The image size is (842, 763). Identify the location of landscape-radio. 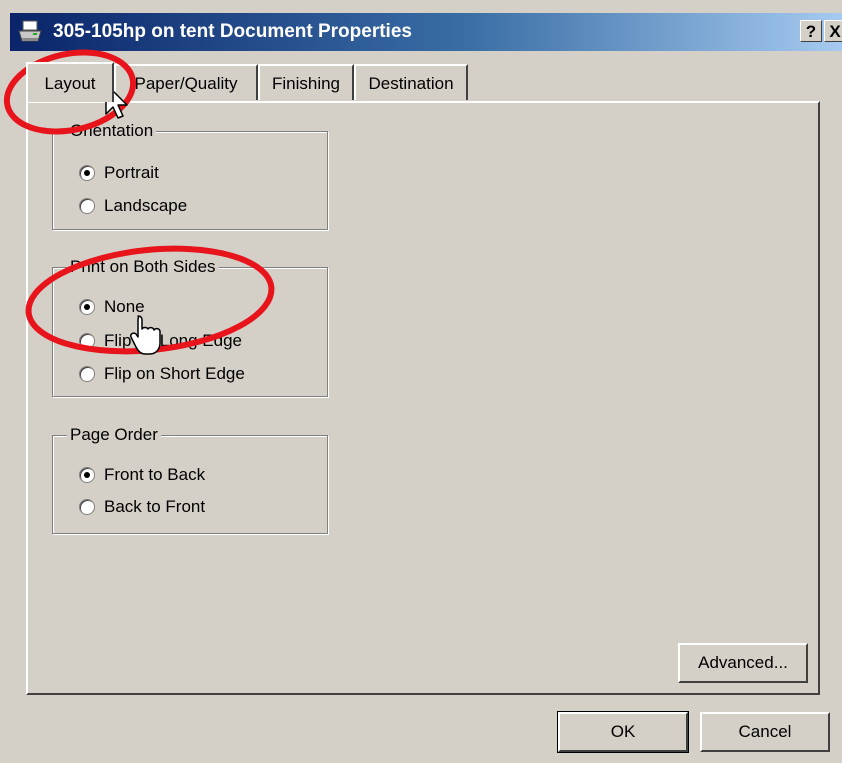
(87, 206).